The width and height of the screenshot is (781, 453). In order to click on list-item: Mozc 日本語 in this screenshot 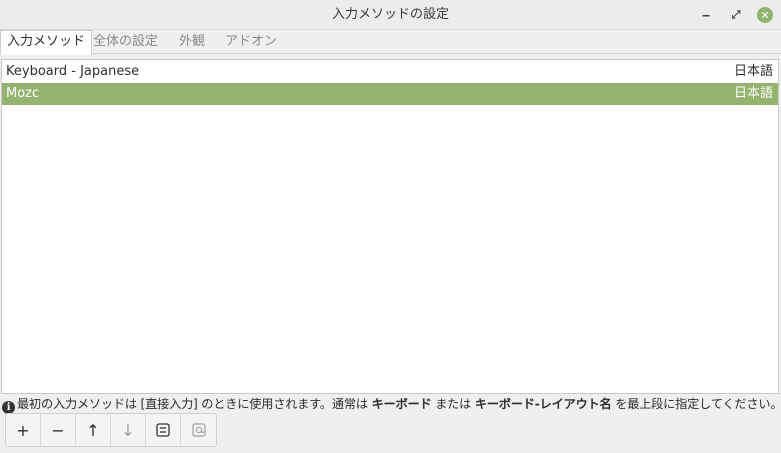, I will do `click(390, 94)`.